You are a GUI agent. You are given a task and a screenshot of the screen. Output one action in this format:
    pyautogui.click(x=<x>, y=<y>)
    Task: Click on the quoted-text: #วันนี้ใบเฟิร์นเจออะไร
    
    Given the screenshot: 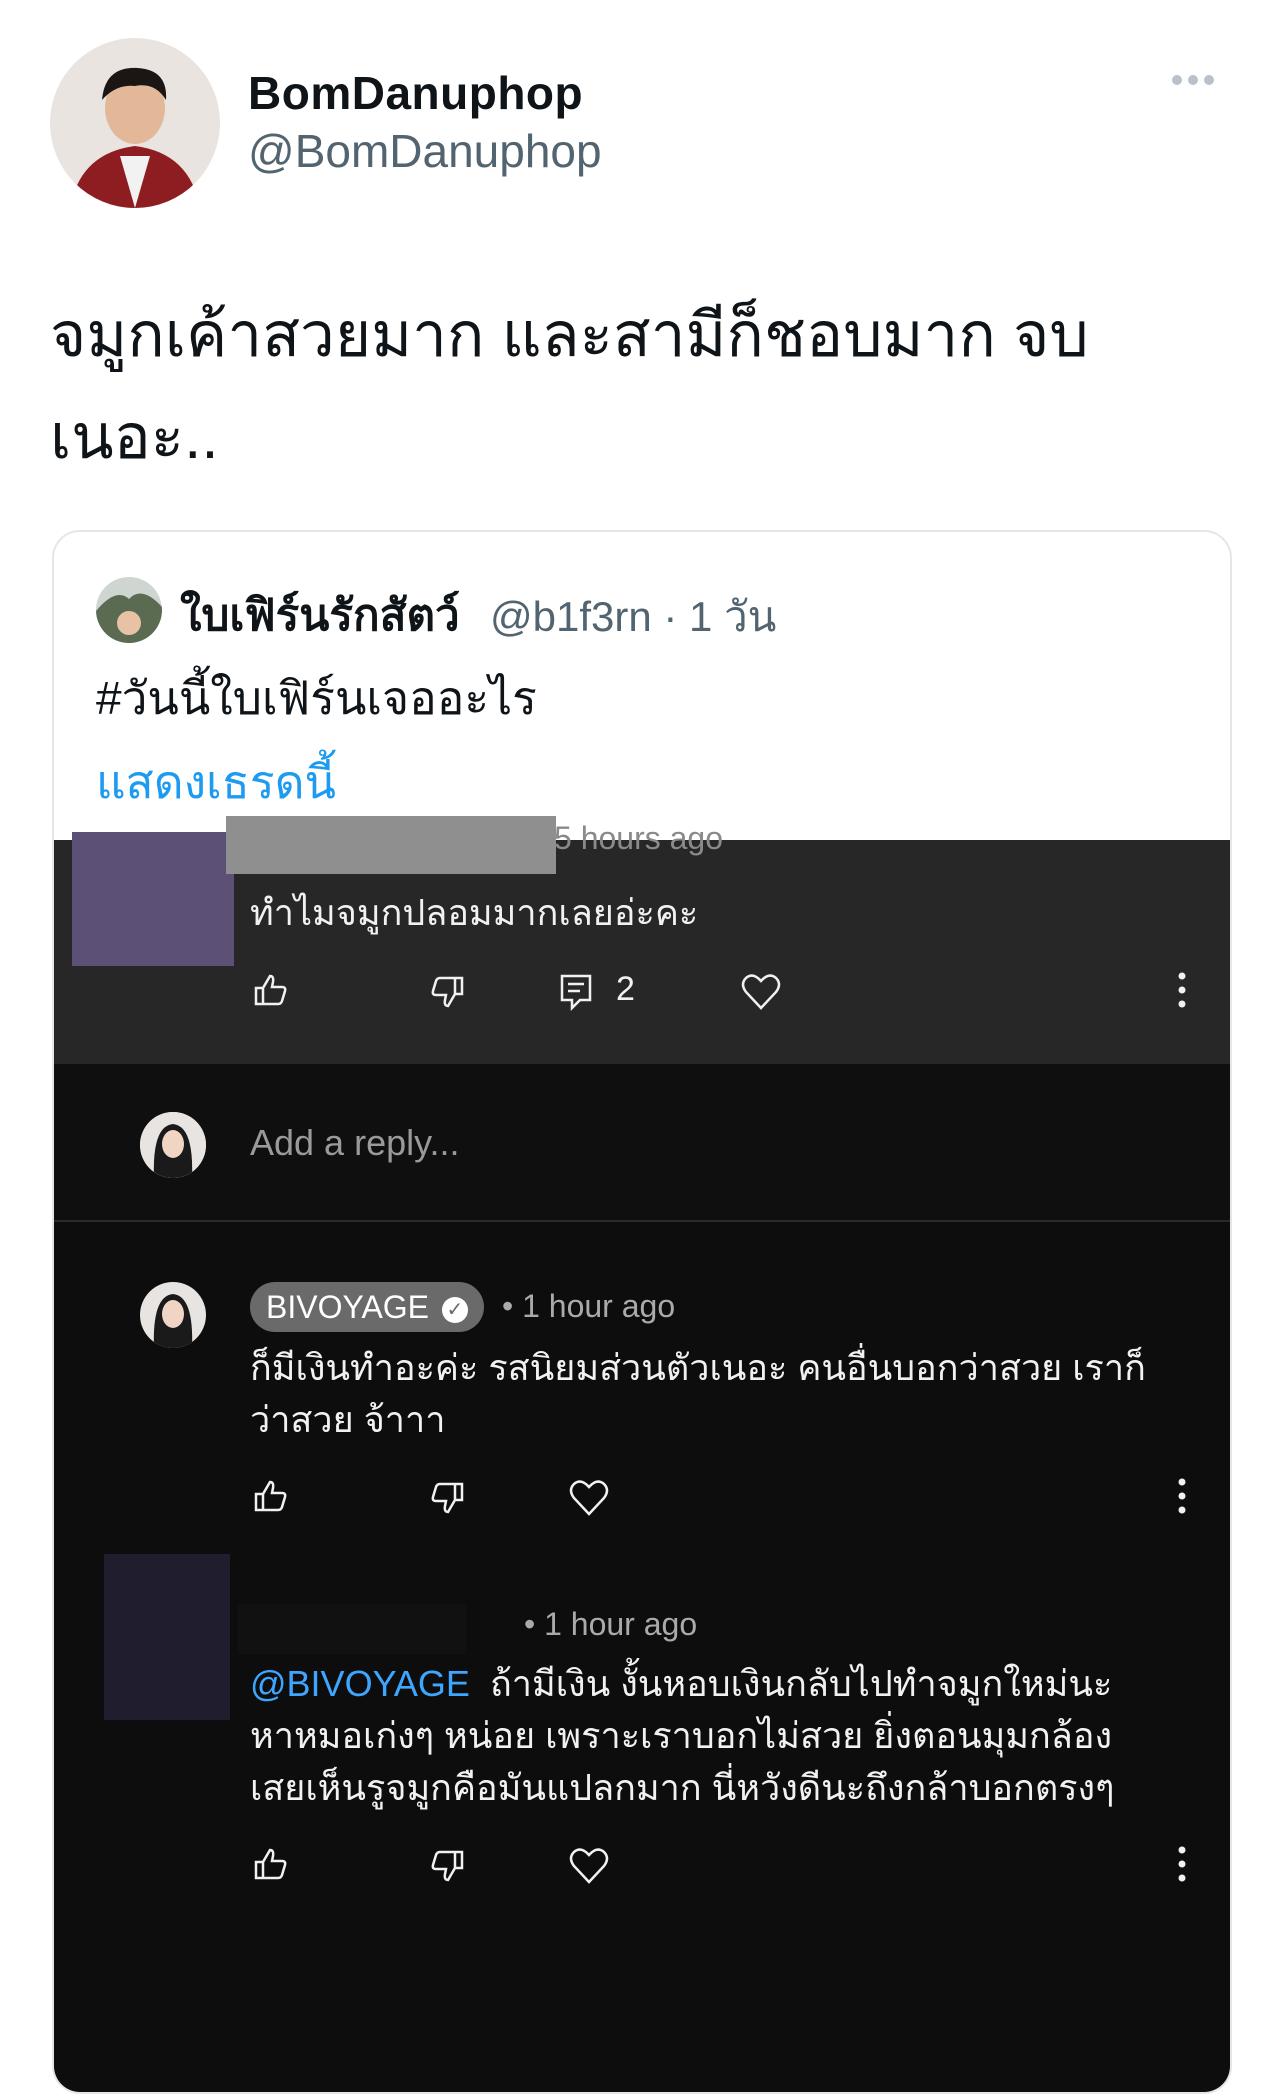 What is the action you would take?
    pyautogui.click(x=316, y=698)
    